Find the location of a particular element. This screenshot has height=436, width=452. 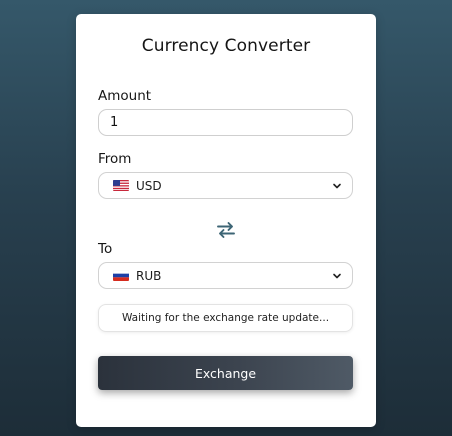

from-currency-value: USD is located at coordinates (149, 185).